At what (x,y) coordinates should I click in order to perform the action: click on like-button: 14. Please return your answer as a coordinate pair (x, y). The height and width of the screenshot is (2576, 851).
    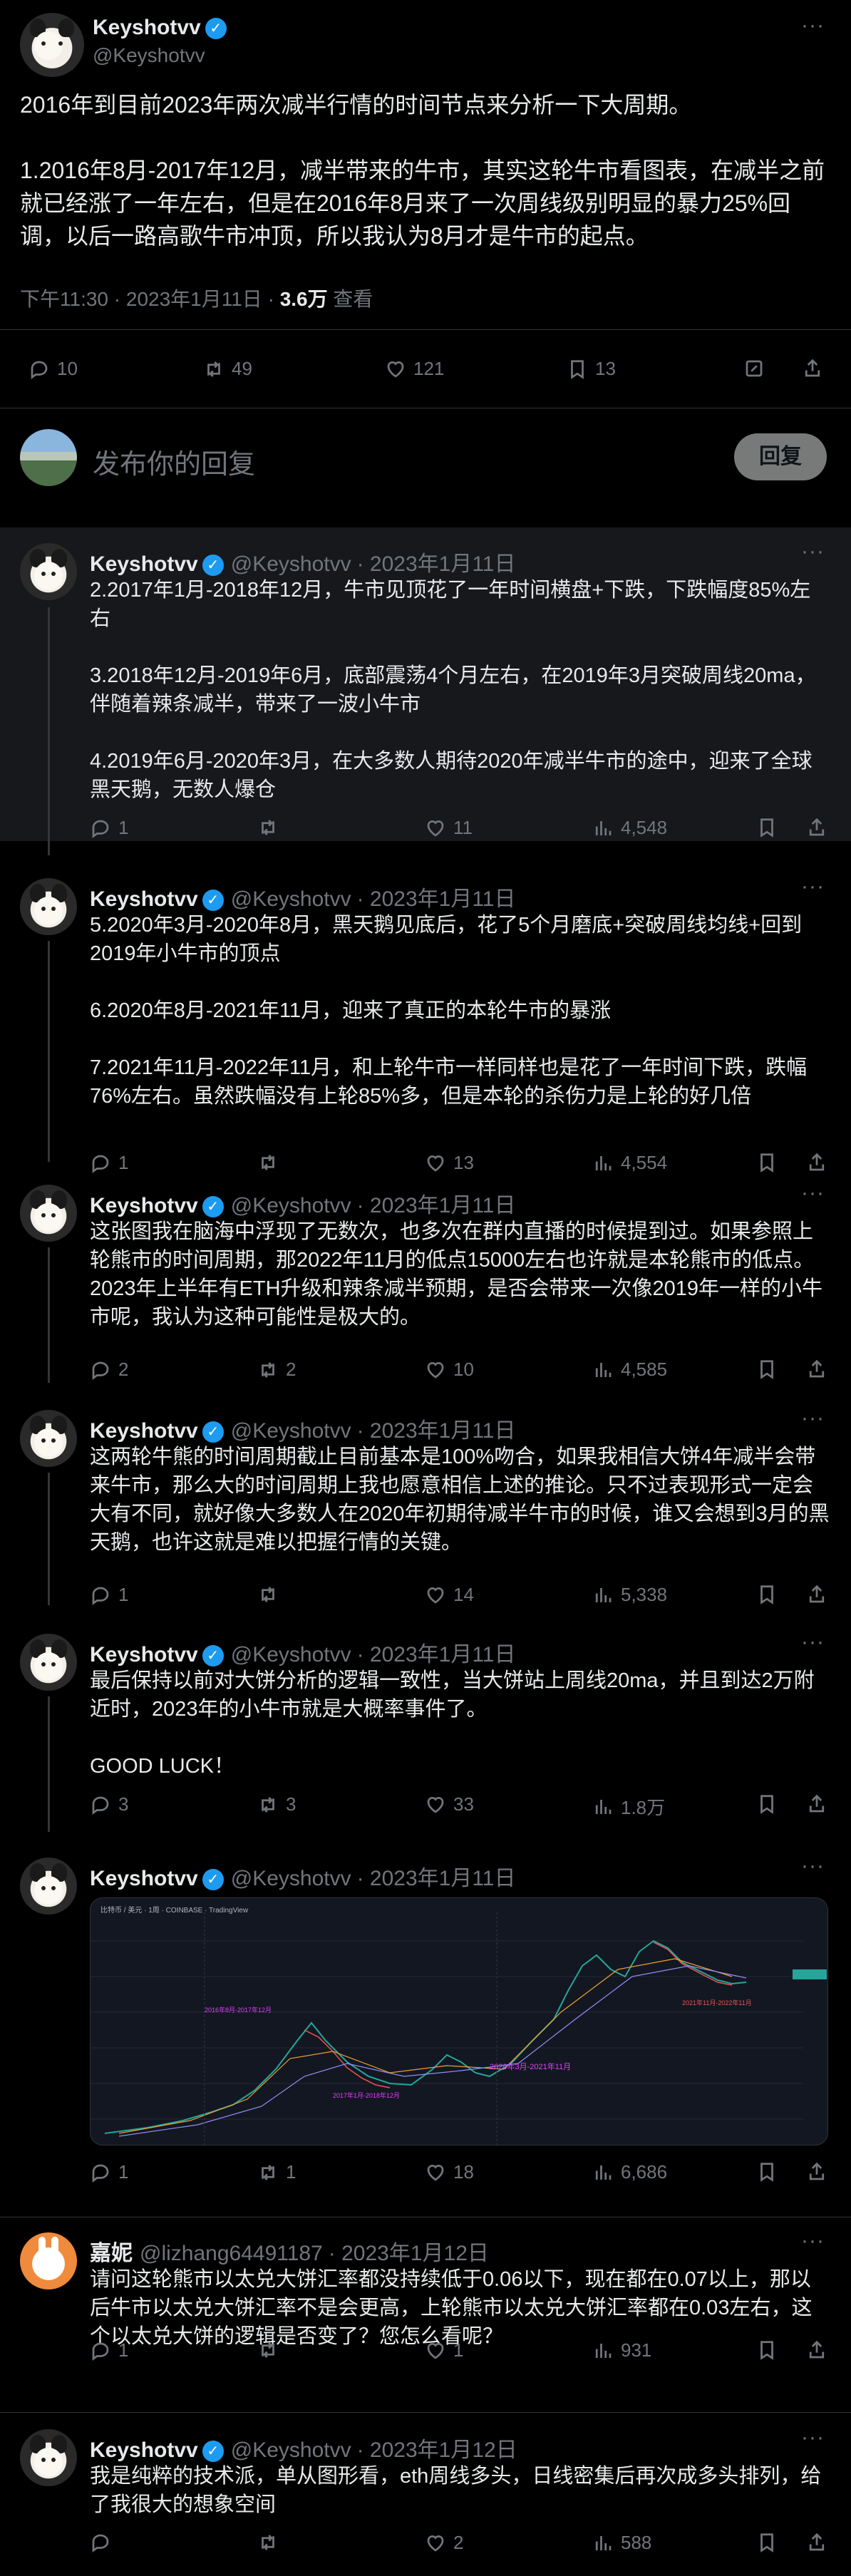
    Looking at the image, I should click on (449, 1595).